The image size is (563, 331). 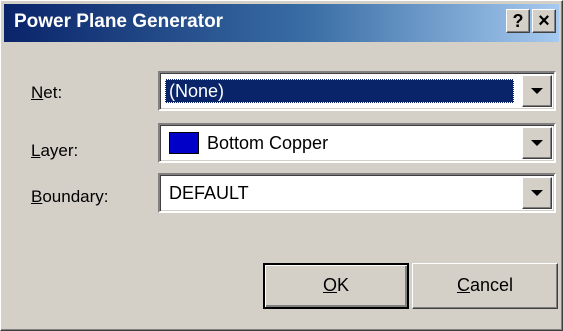 What do you see at coordinates (184, 143) in the screenshot?
I see `layer-color-swatch` at bounding box center [184, 143].